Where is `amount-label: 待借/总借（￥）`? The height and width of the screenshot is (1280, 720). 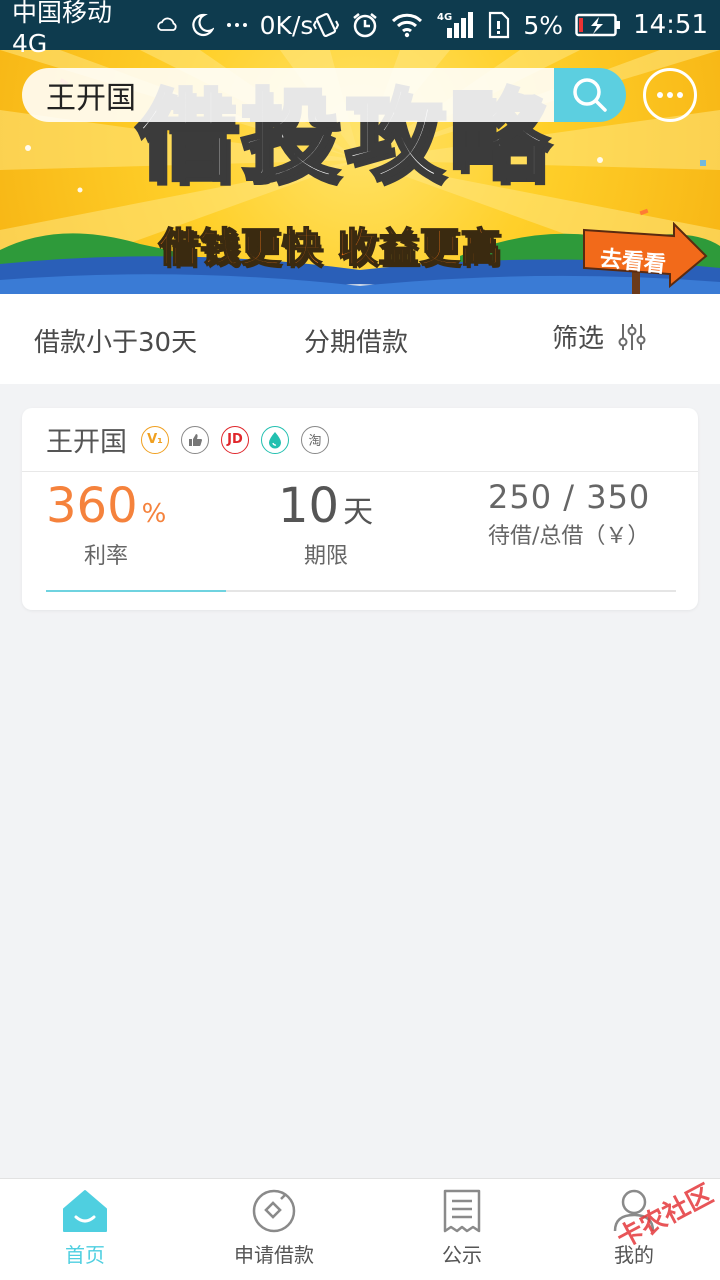
amount-label: 待借/总借（￥） is located at coordinates (569, 536).